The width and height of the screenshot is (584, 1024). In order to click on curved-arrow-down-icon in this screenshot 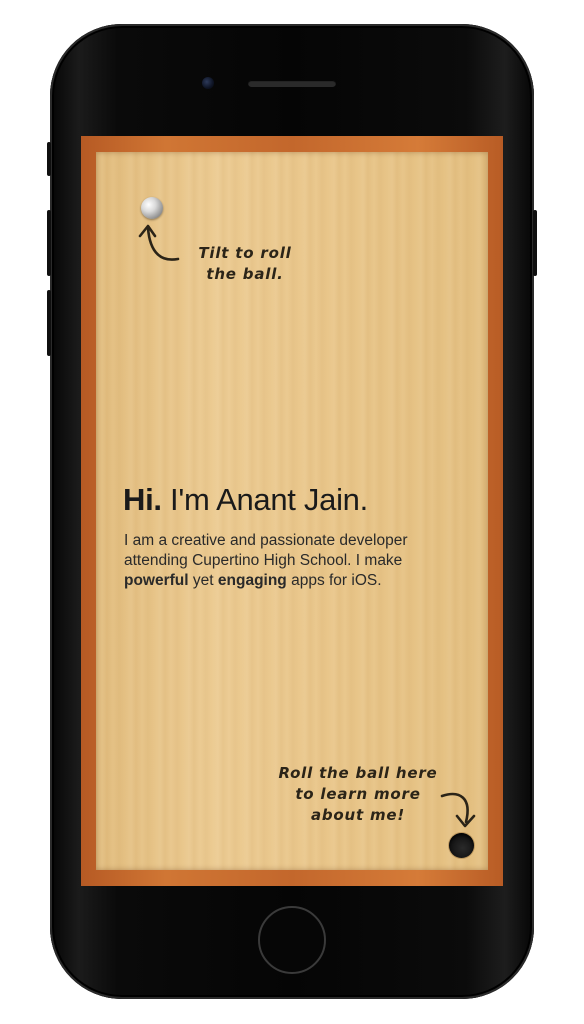, I will do `click(458, 810)`.